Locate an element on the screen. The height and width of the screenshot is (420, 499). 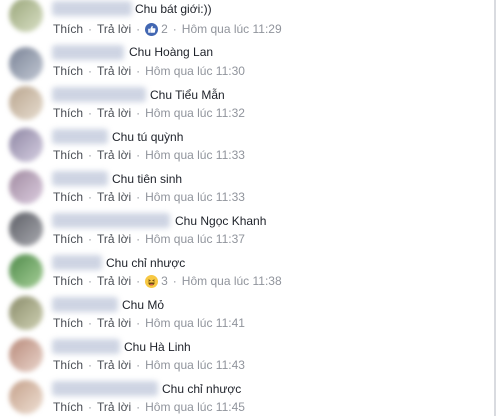
timestamp: Hôm qua lúc 11:41 is located at coordinates (195, 323).